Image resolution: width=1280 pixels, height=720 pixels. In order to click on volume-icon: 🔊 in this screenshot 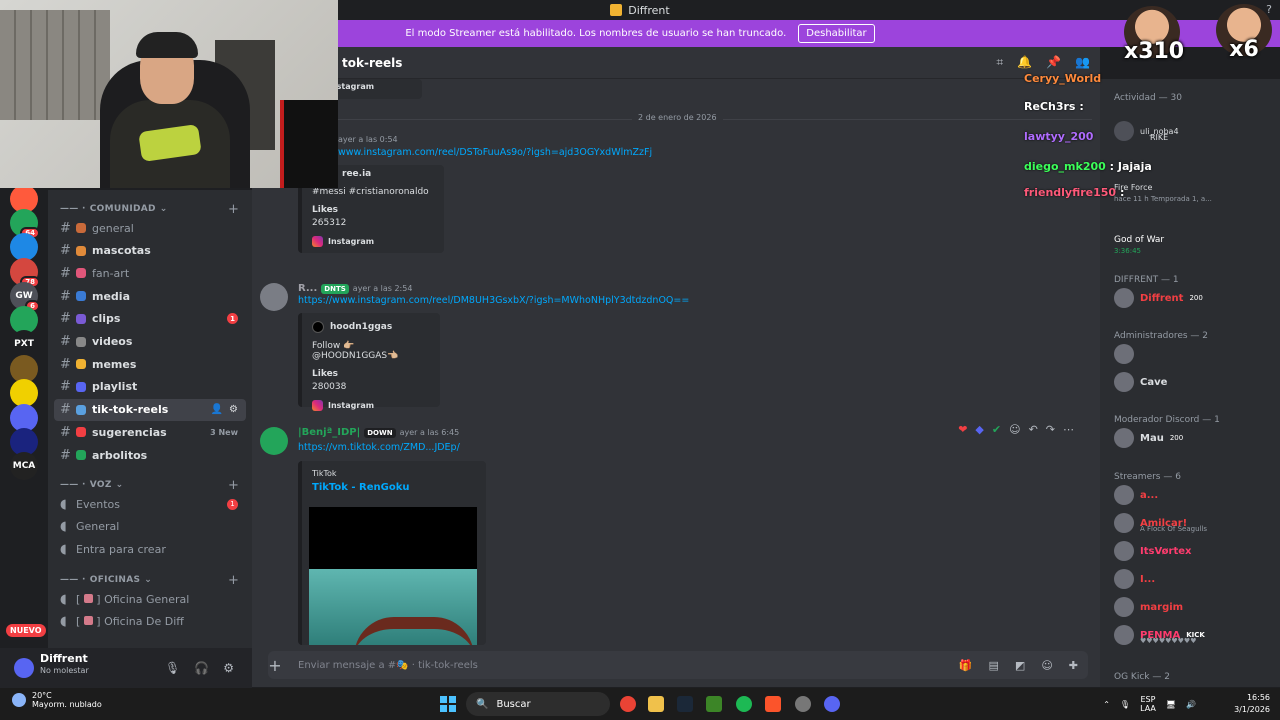, I will do `click(1191, 704)`.